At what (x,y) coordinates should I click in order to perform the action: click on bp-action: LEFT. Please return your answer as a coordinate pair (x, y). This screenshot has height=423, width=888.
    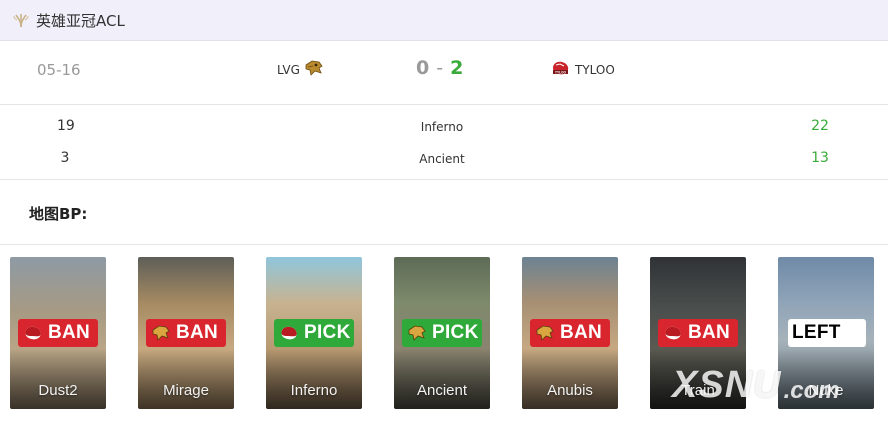
    Looking at the image, I should click on (816, 332).